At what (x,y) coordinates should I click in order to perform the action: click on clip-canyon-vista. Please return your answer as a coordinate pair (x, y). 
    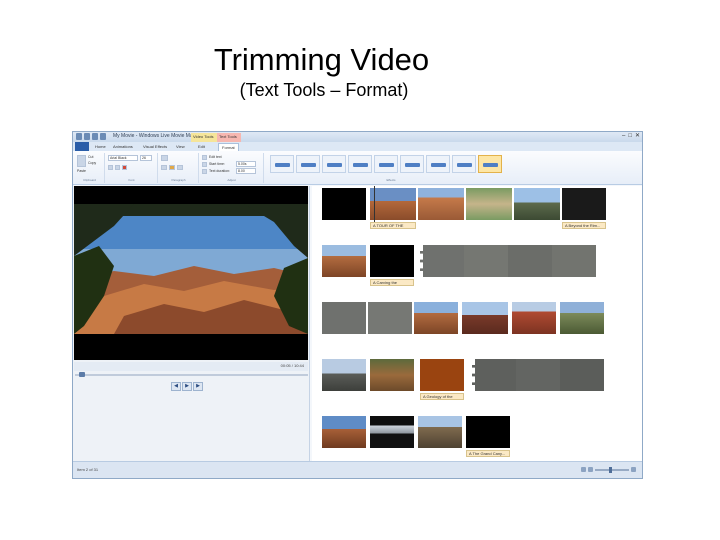
    Looking at the image, I should click on (440, 432).